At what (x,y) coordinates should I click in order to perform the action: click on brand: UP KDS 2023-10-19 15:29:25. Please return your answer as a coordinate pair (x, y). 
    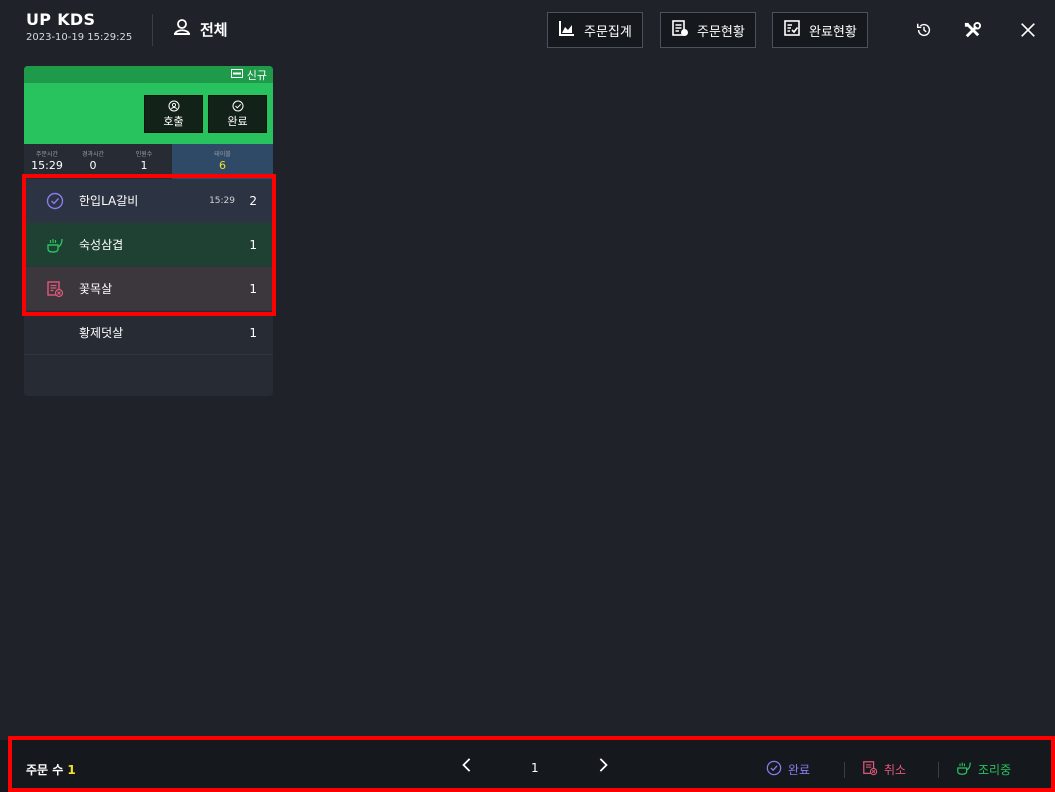
    Looking at the image, I should click on (79, 26).